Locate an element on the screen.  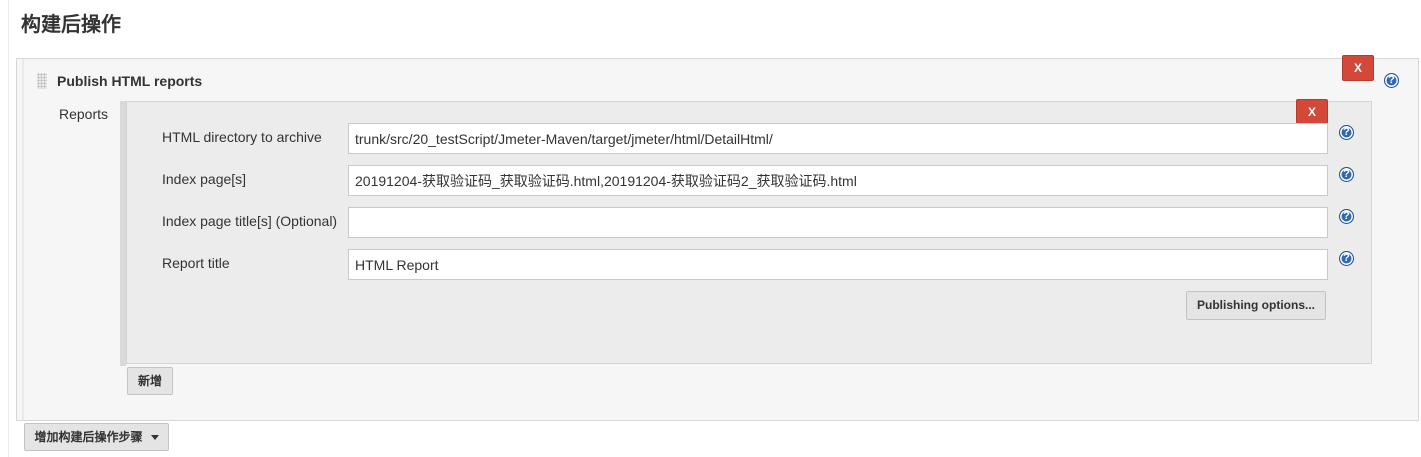
index-pages-help-icon: ? is located at coordinates (1346, 174).